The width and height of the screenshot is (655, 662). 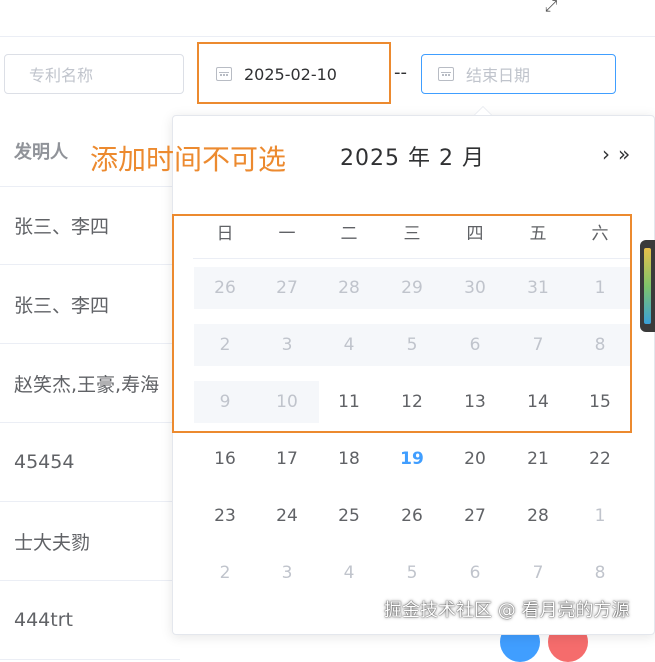 I want to click on inventor-cell: 士大夫勠, so click(x=52, y=542).